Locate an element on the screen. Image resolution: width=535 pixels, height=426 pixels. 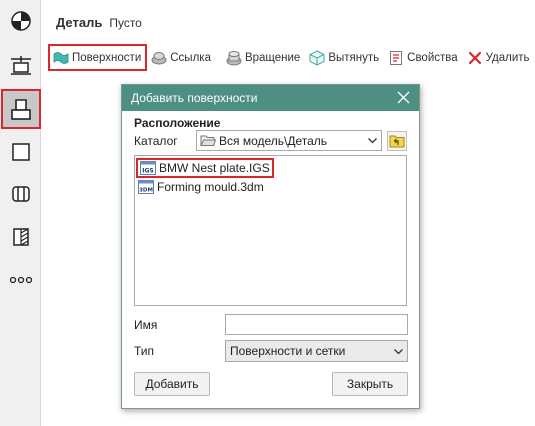
file-item-3dm: 3DM Forming mould.3dm is located at coordinates (201, 187).